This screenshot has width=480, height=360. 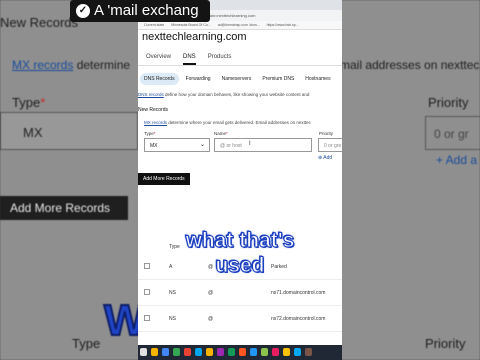 What do you see at coordinates (240, 55) in the screenshot?
I see `domain-nav-tabs: Overview DNS Products` at bounding box center [240, 55].